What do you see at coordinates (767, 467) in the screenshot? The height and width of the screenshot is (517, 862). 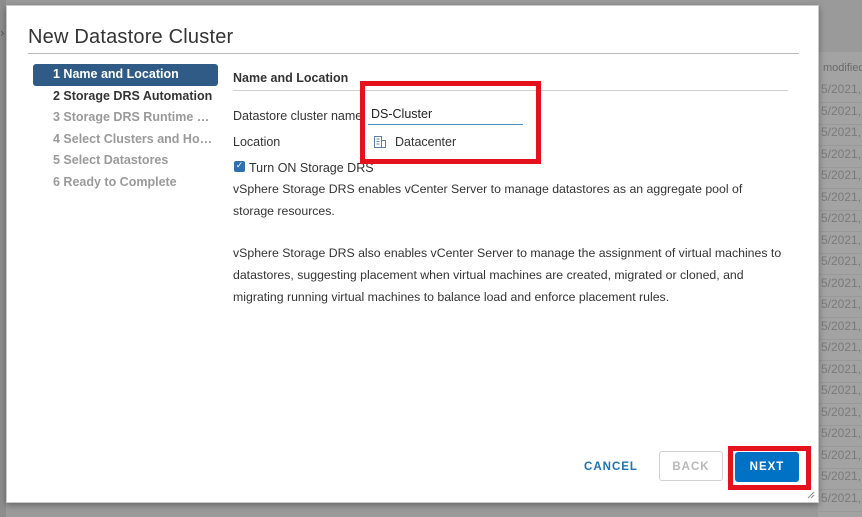 I see `next-button: NEXT` at bounding box center [767, 467].